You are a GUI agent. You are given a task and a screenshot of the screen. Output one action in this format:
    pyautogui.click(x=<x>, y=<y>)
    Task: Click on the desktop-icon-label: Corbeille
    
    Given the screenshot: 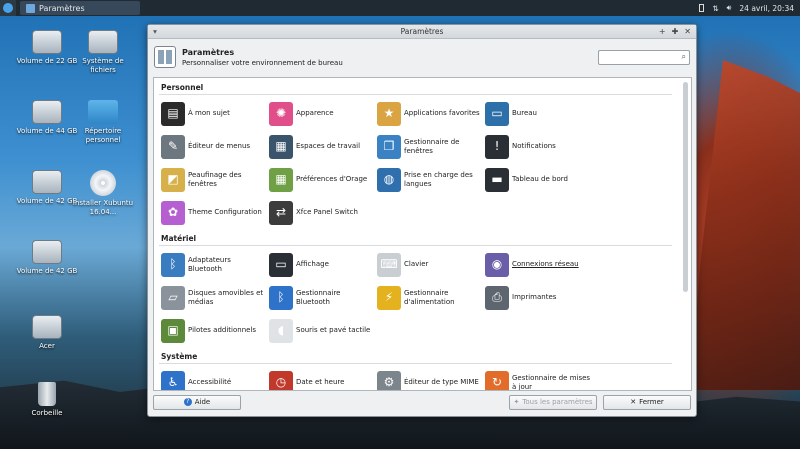 What is the action you would take?
    pyautogui.click(x=47, y=413)
    